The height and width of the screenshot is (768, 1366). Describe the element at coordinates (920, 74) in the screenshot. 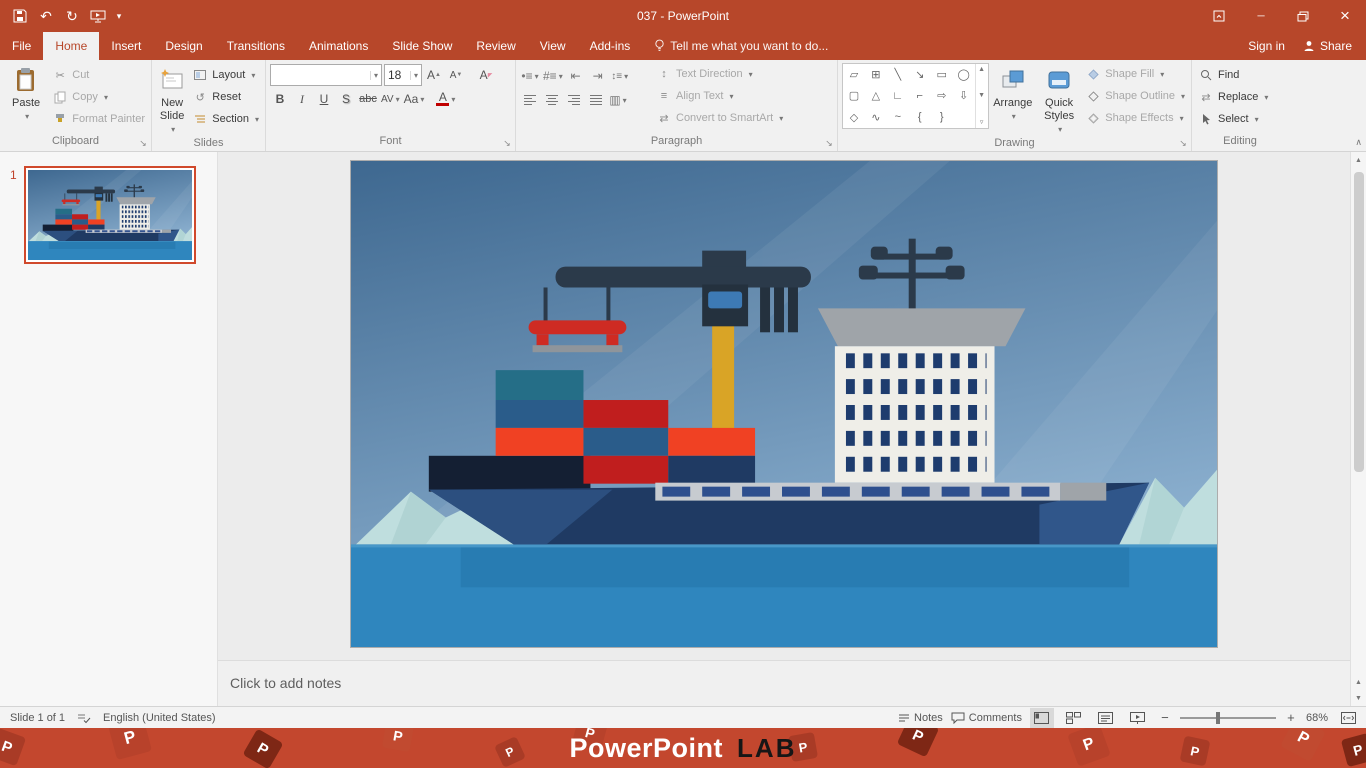

I see `shape-arrow-line: ↘` at that location.